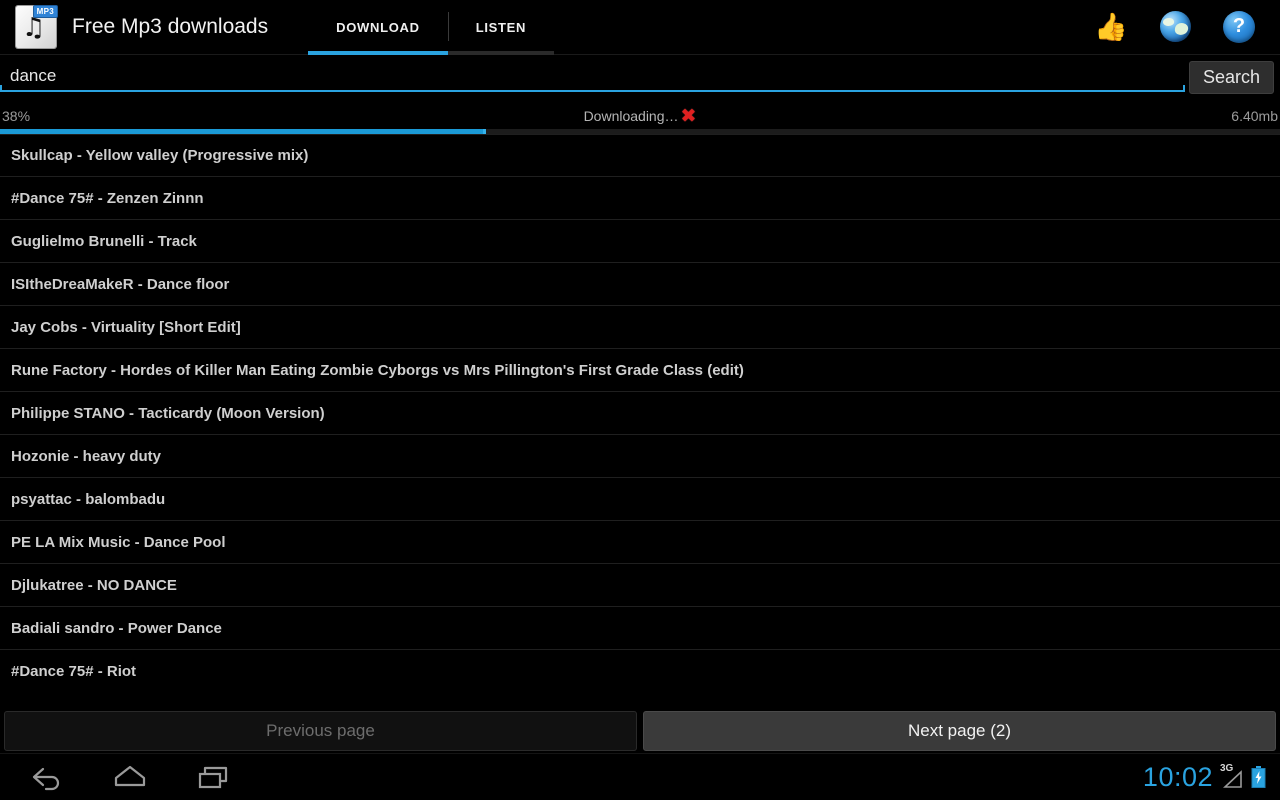  What do you see at coordinates (116, 628) in the screenshot?
I see `result-item-title: Badiali sandro - Power Dance` at bounding box center [116, 628].